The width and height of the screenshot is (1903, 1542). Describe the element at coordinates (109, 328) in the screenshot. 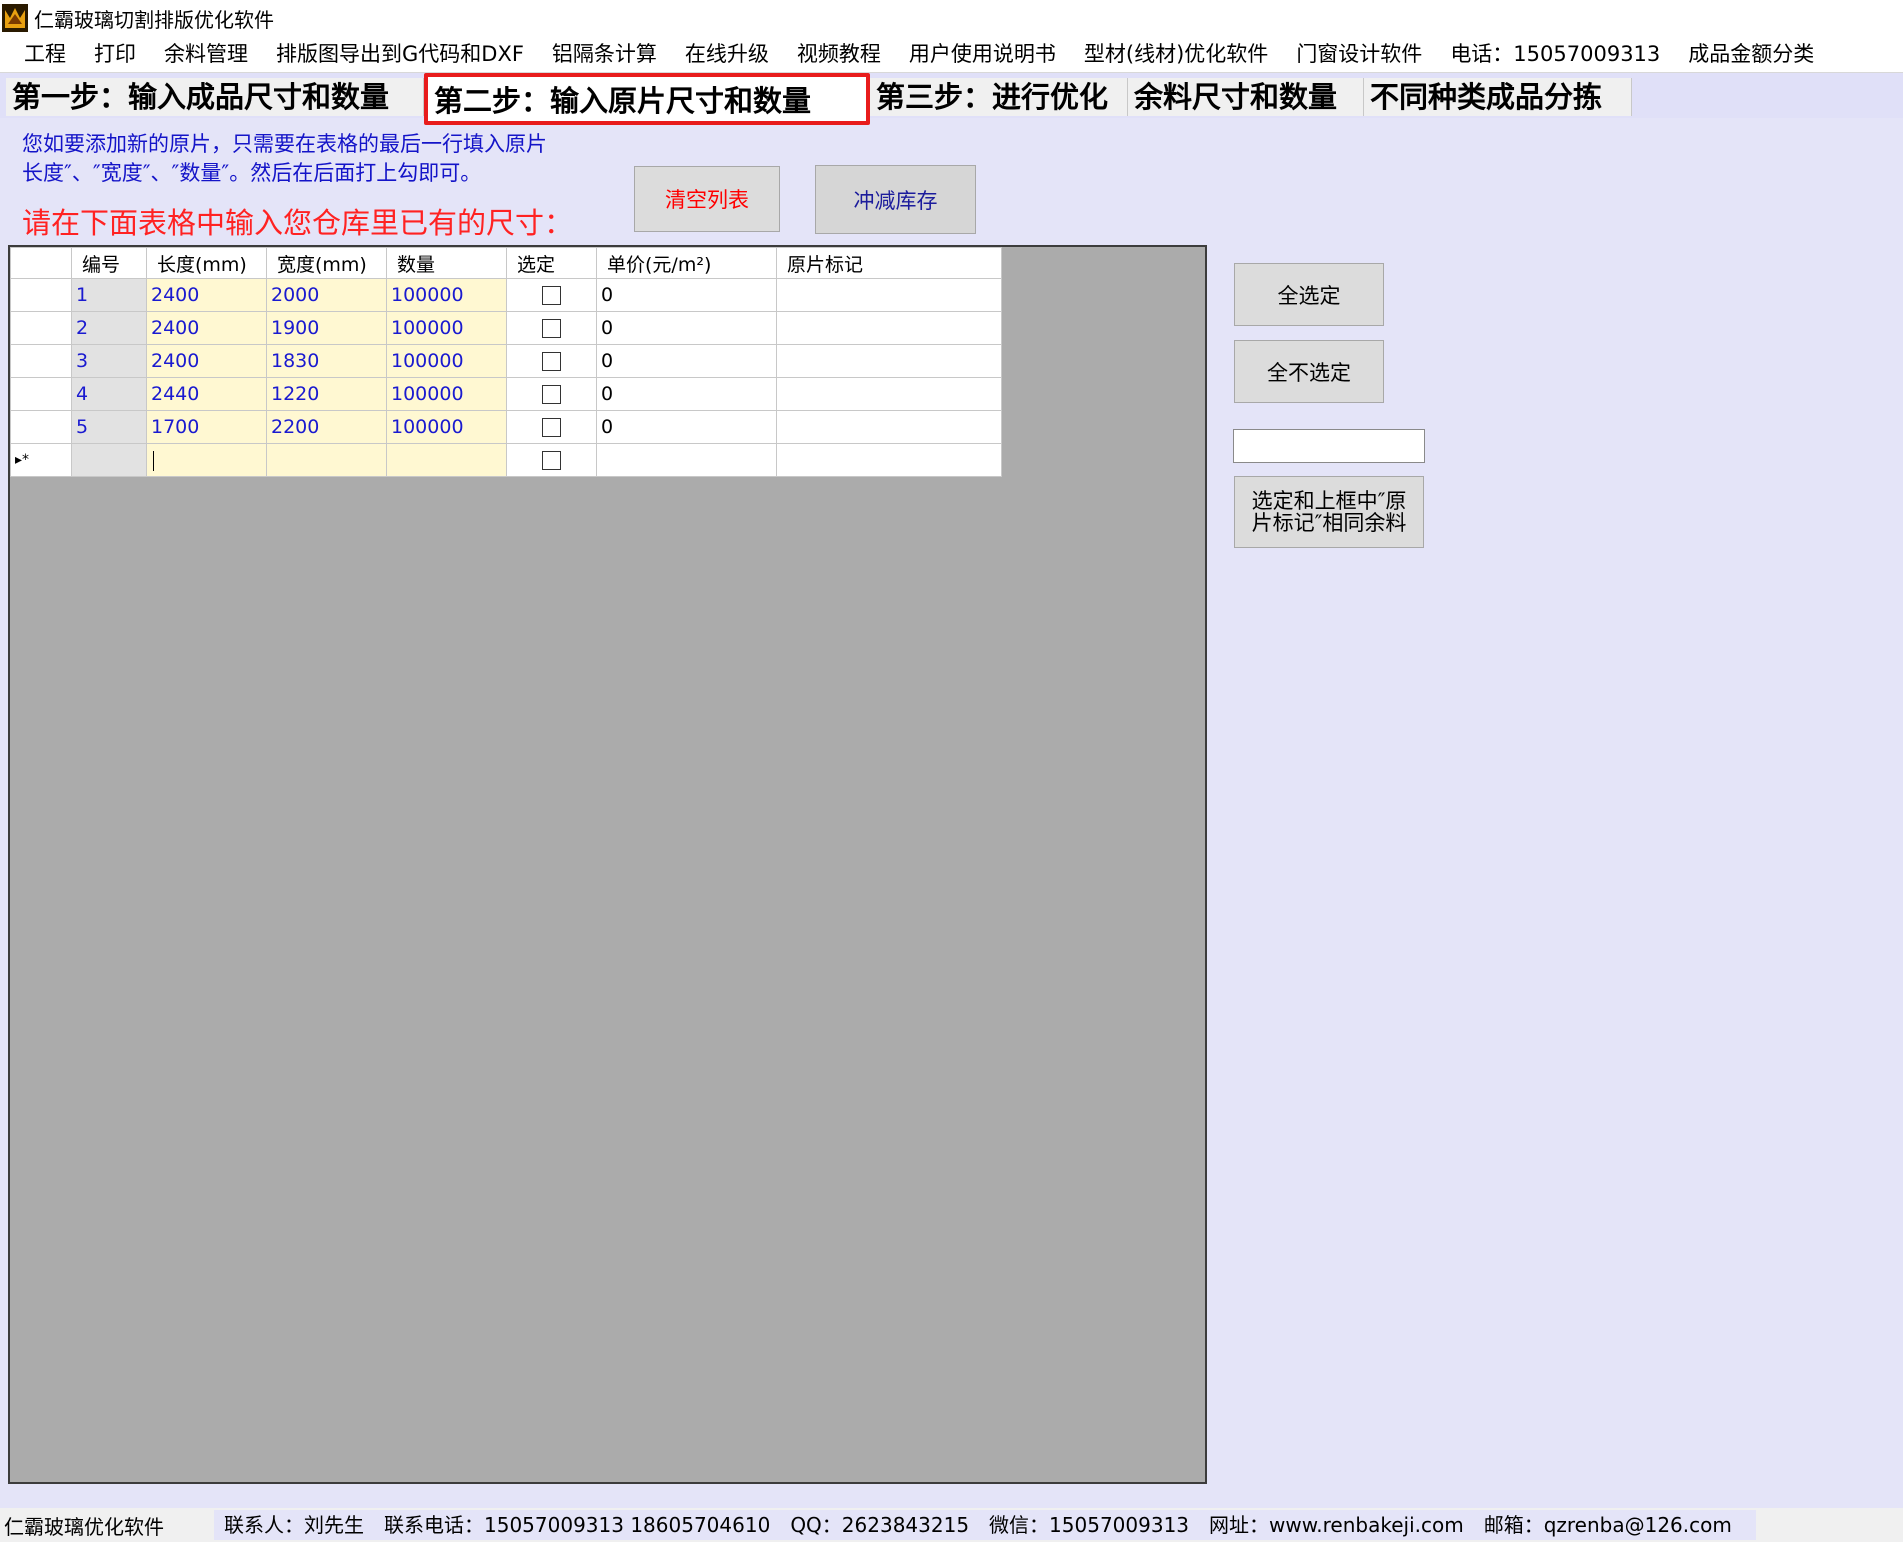

I see `cell-id: 2` at that location.